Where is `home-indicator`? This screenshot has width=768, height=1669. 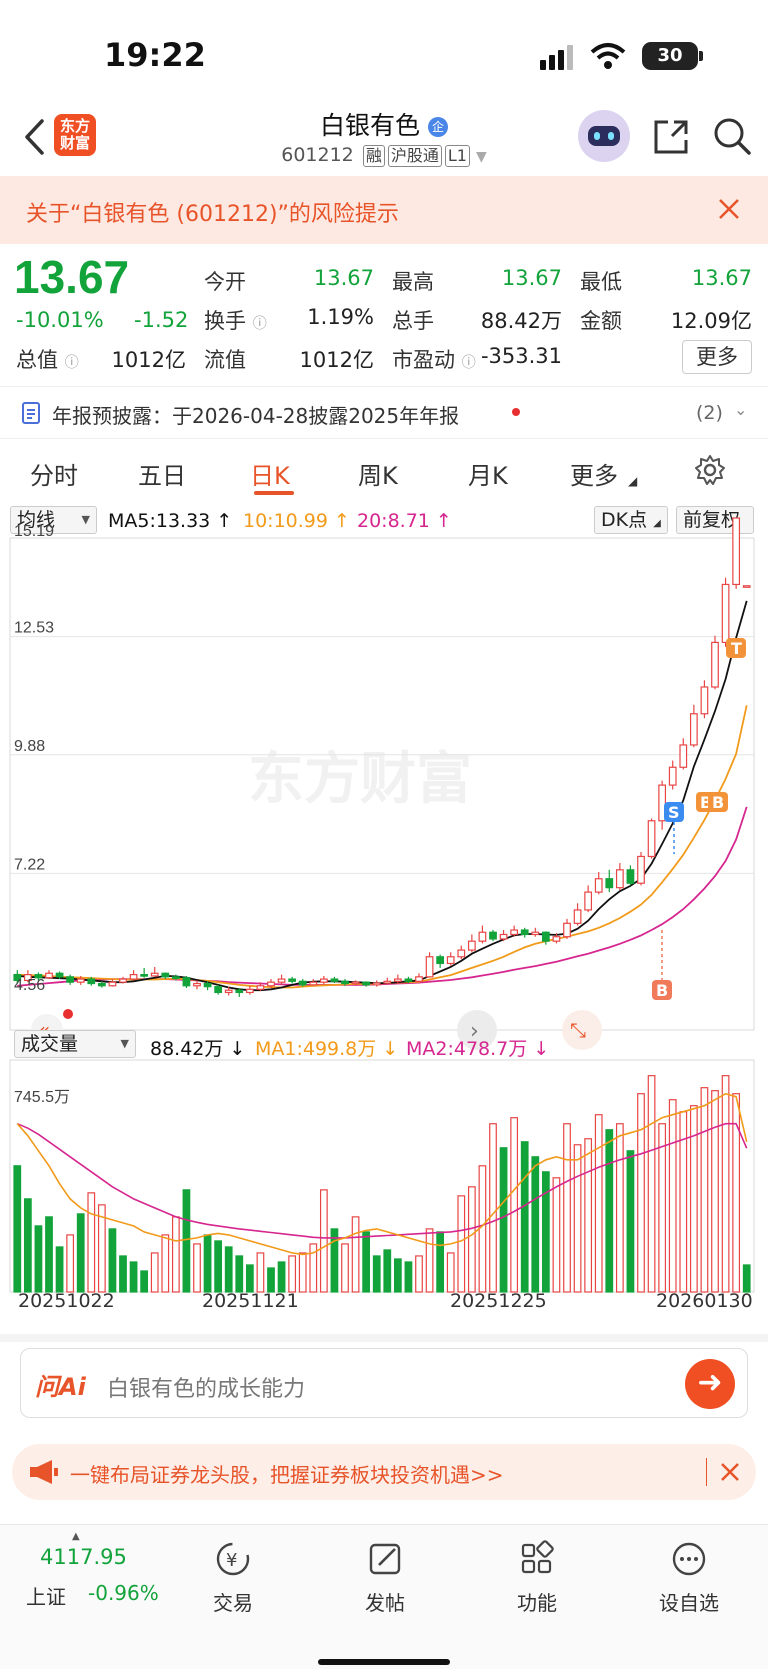
home-indicator is located at coordinates (384, 1662).